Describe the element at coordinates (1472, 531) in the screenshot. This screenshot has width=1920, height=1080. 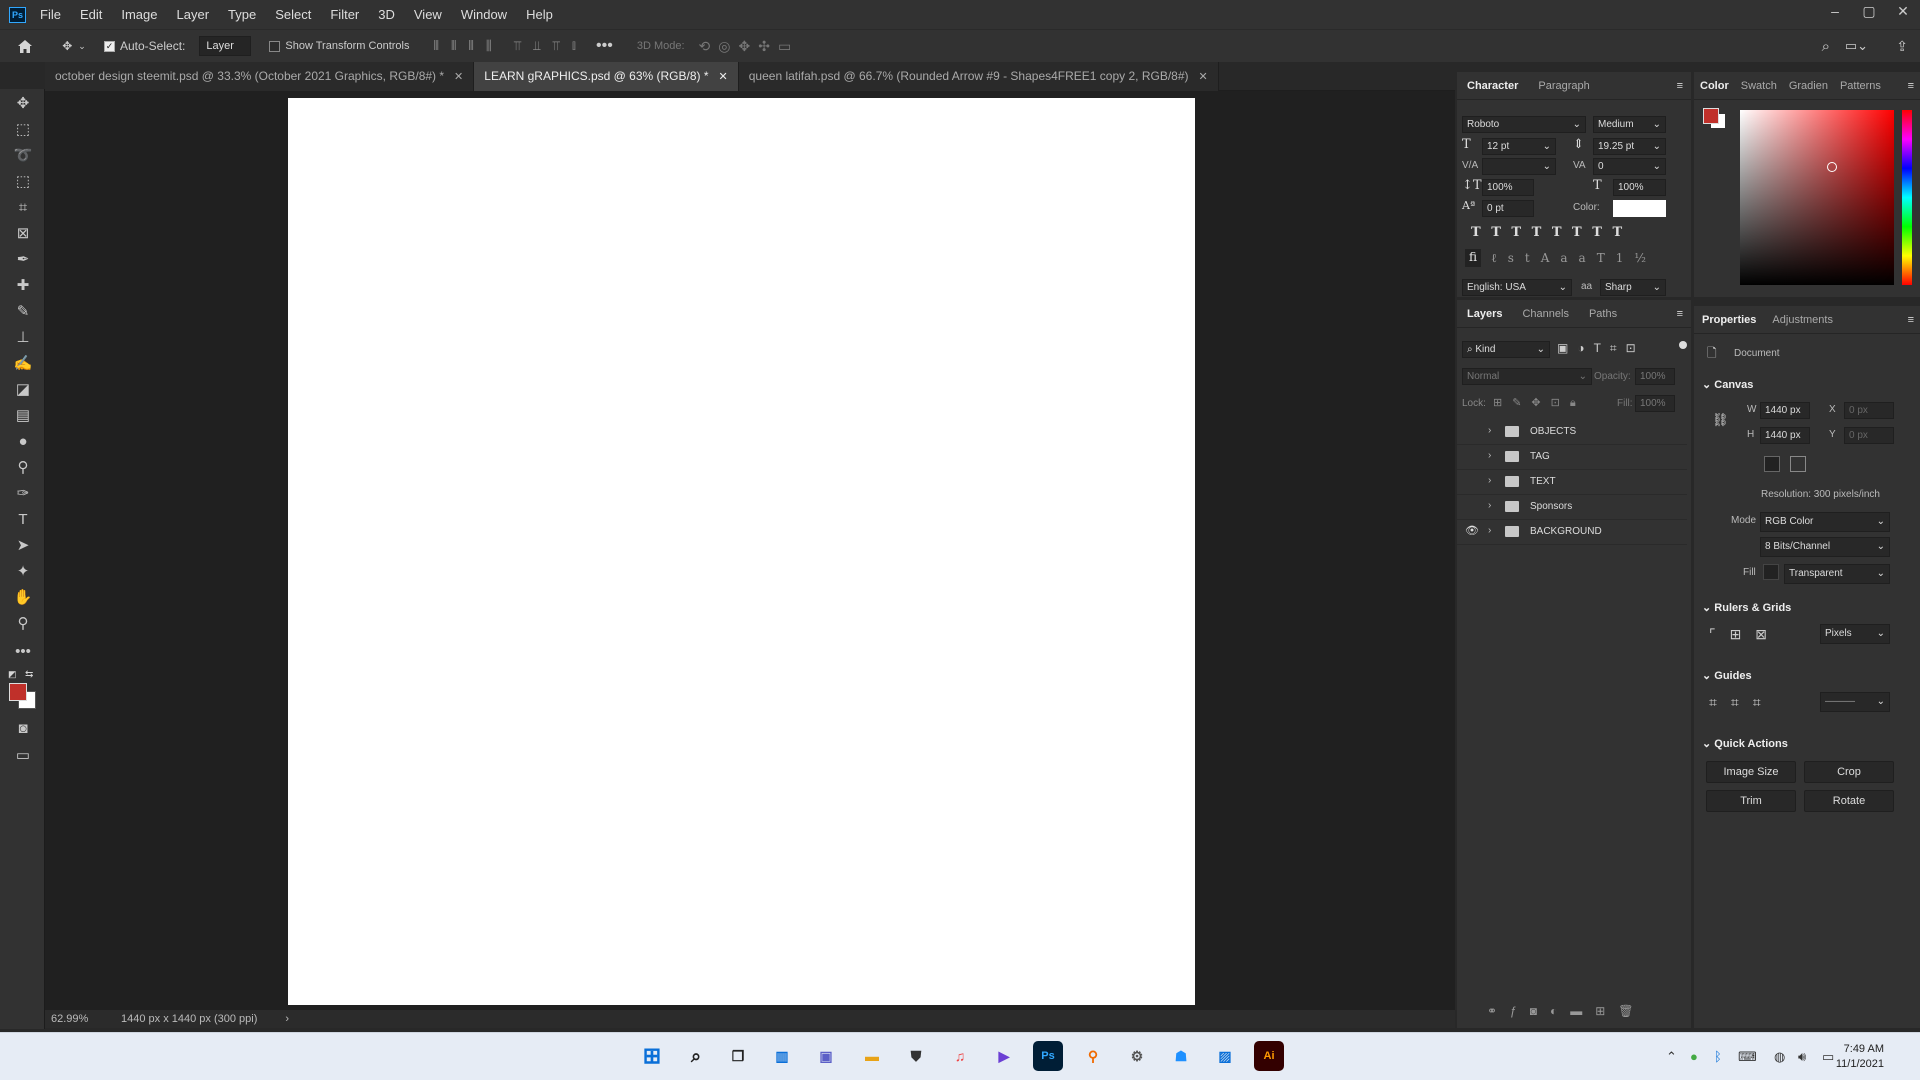
I see `eye-icon: 👁︎` at that location.